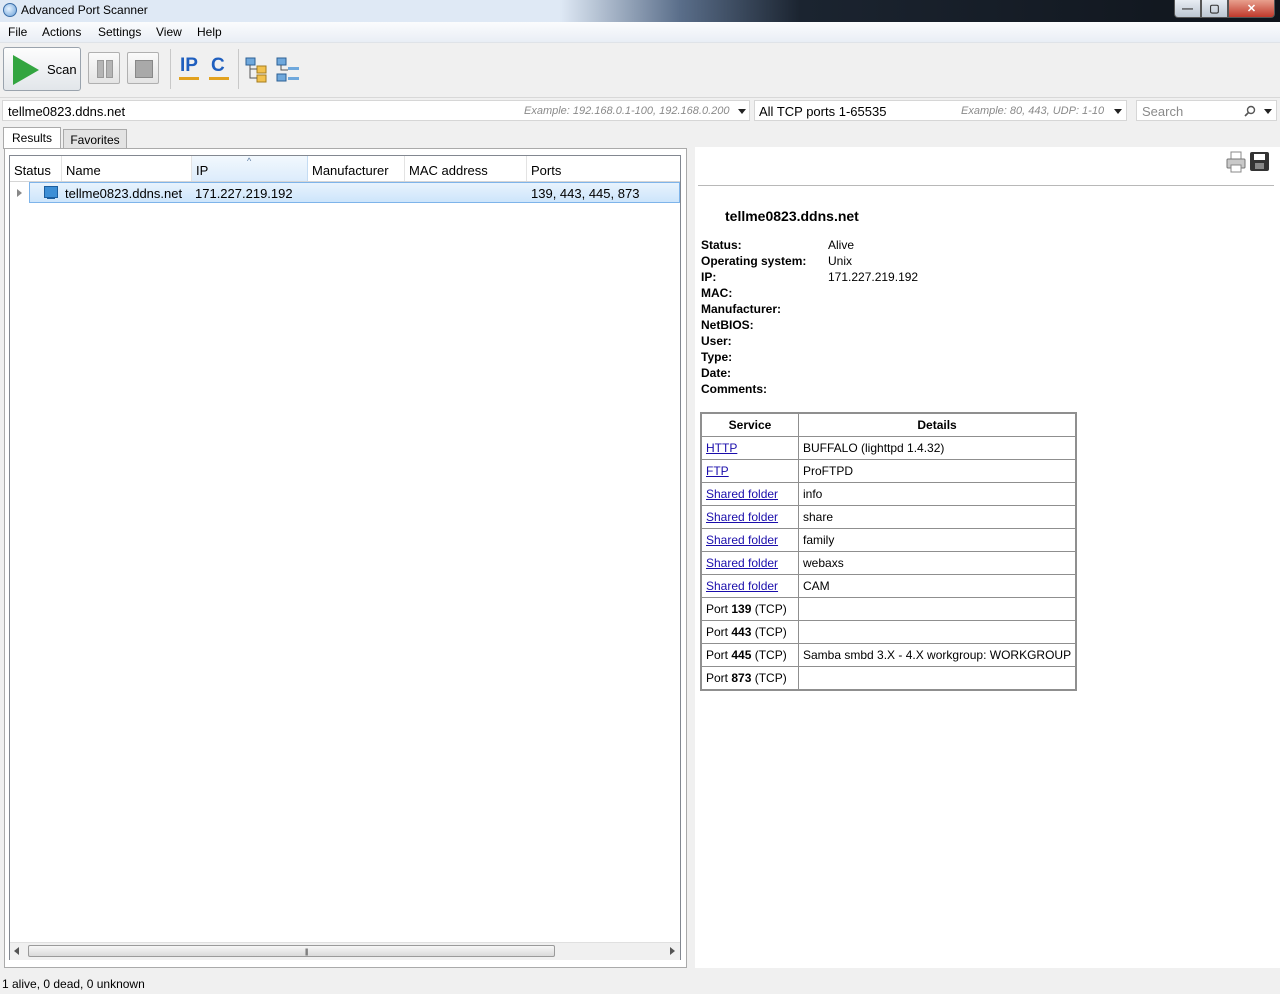  What do you see at coordinates (721, 448) in the screenshot?
I see `service-link-http: HTTP` at bounding box center [721, 448].